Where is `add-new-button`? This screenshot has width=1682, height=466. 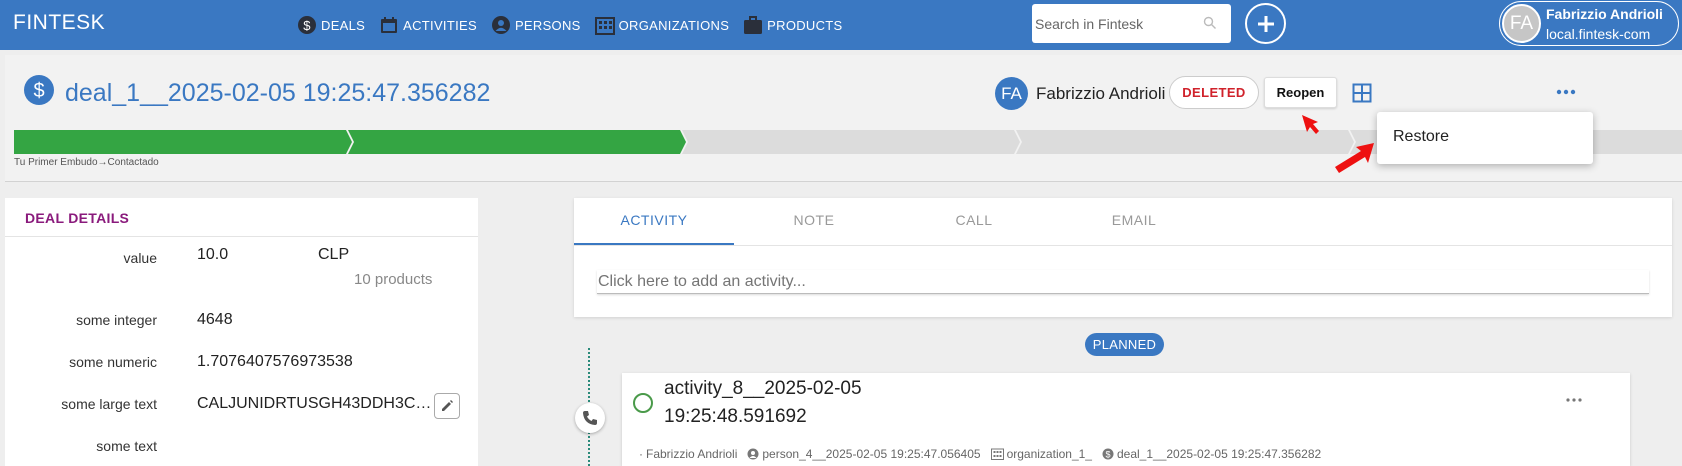
add-new-button is located at coordinates (1265, 23).